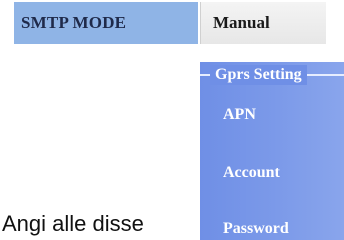 This screenshot has height=240, width=344. I want to click on apn-label: APN, so click(239, 114).